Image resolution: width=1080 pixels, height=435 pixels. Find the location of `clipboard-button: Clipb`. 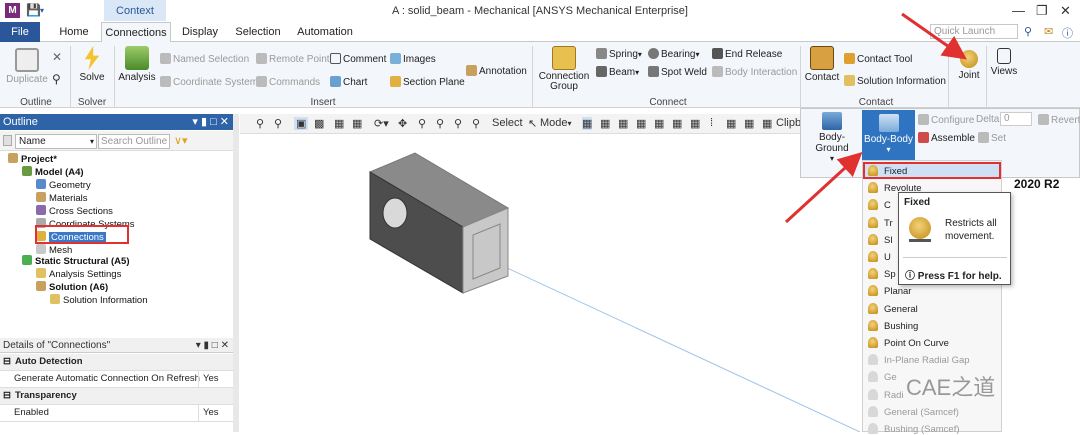

clipboard-button: Clipb is located at coordinates (788, 123).